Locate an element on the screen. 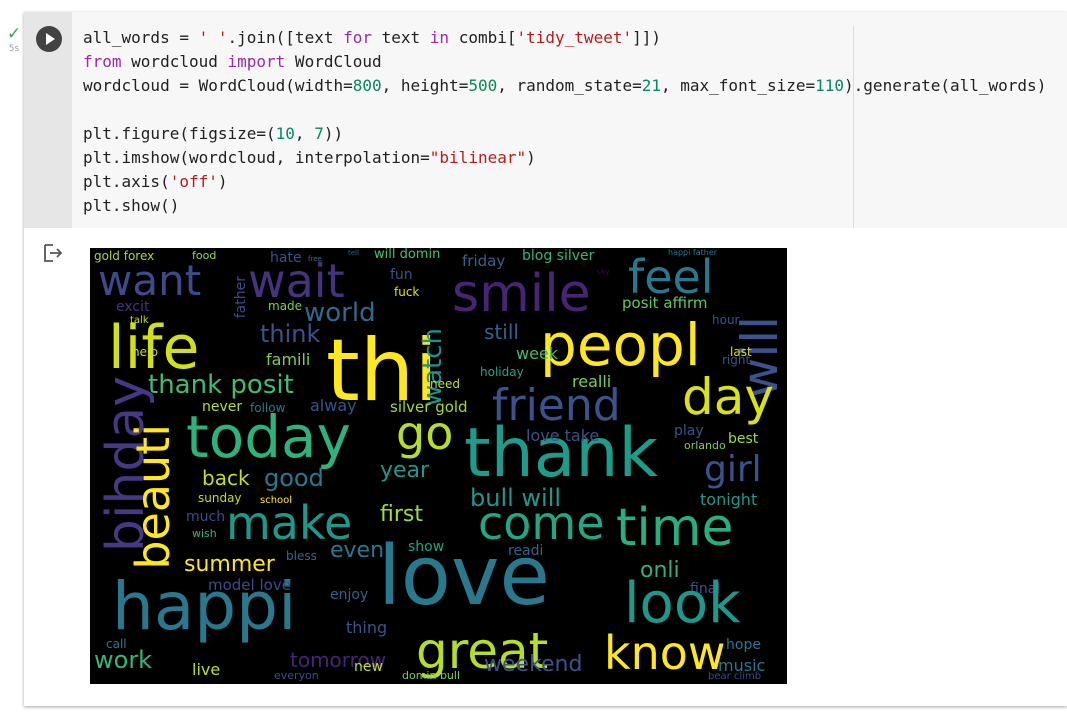  wordcloud-word: say is located at coordinates (603, 271).